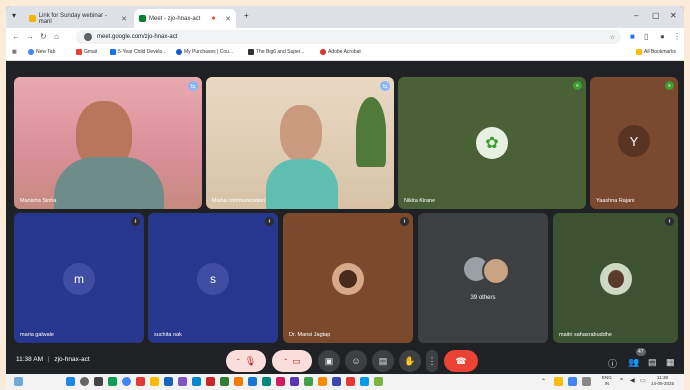  What do you see at coordinates (329, 361) in the screenshot?
I see `captions-button: ▣` at bounding box center [329, 361].